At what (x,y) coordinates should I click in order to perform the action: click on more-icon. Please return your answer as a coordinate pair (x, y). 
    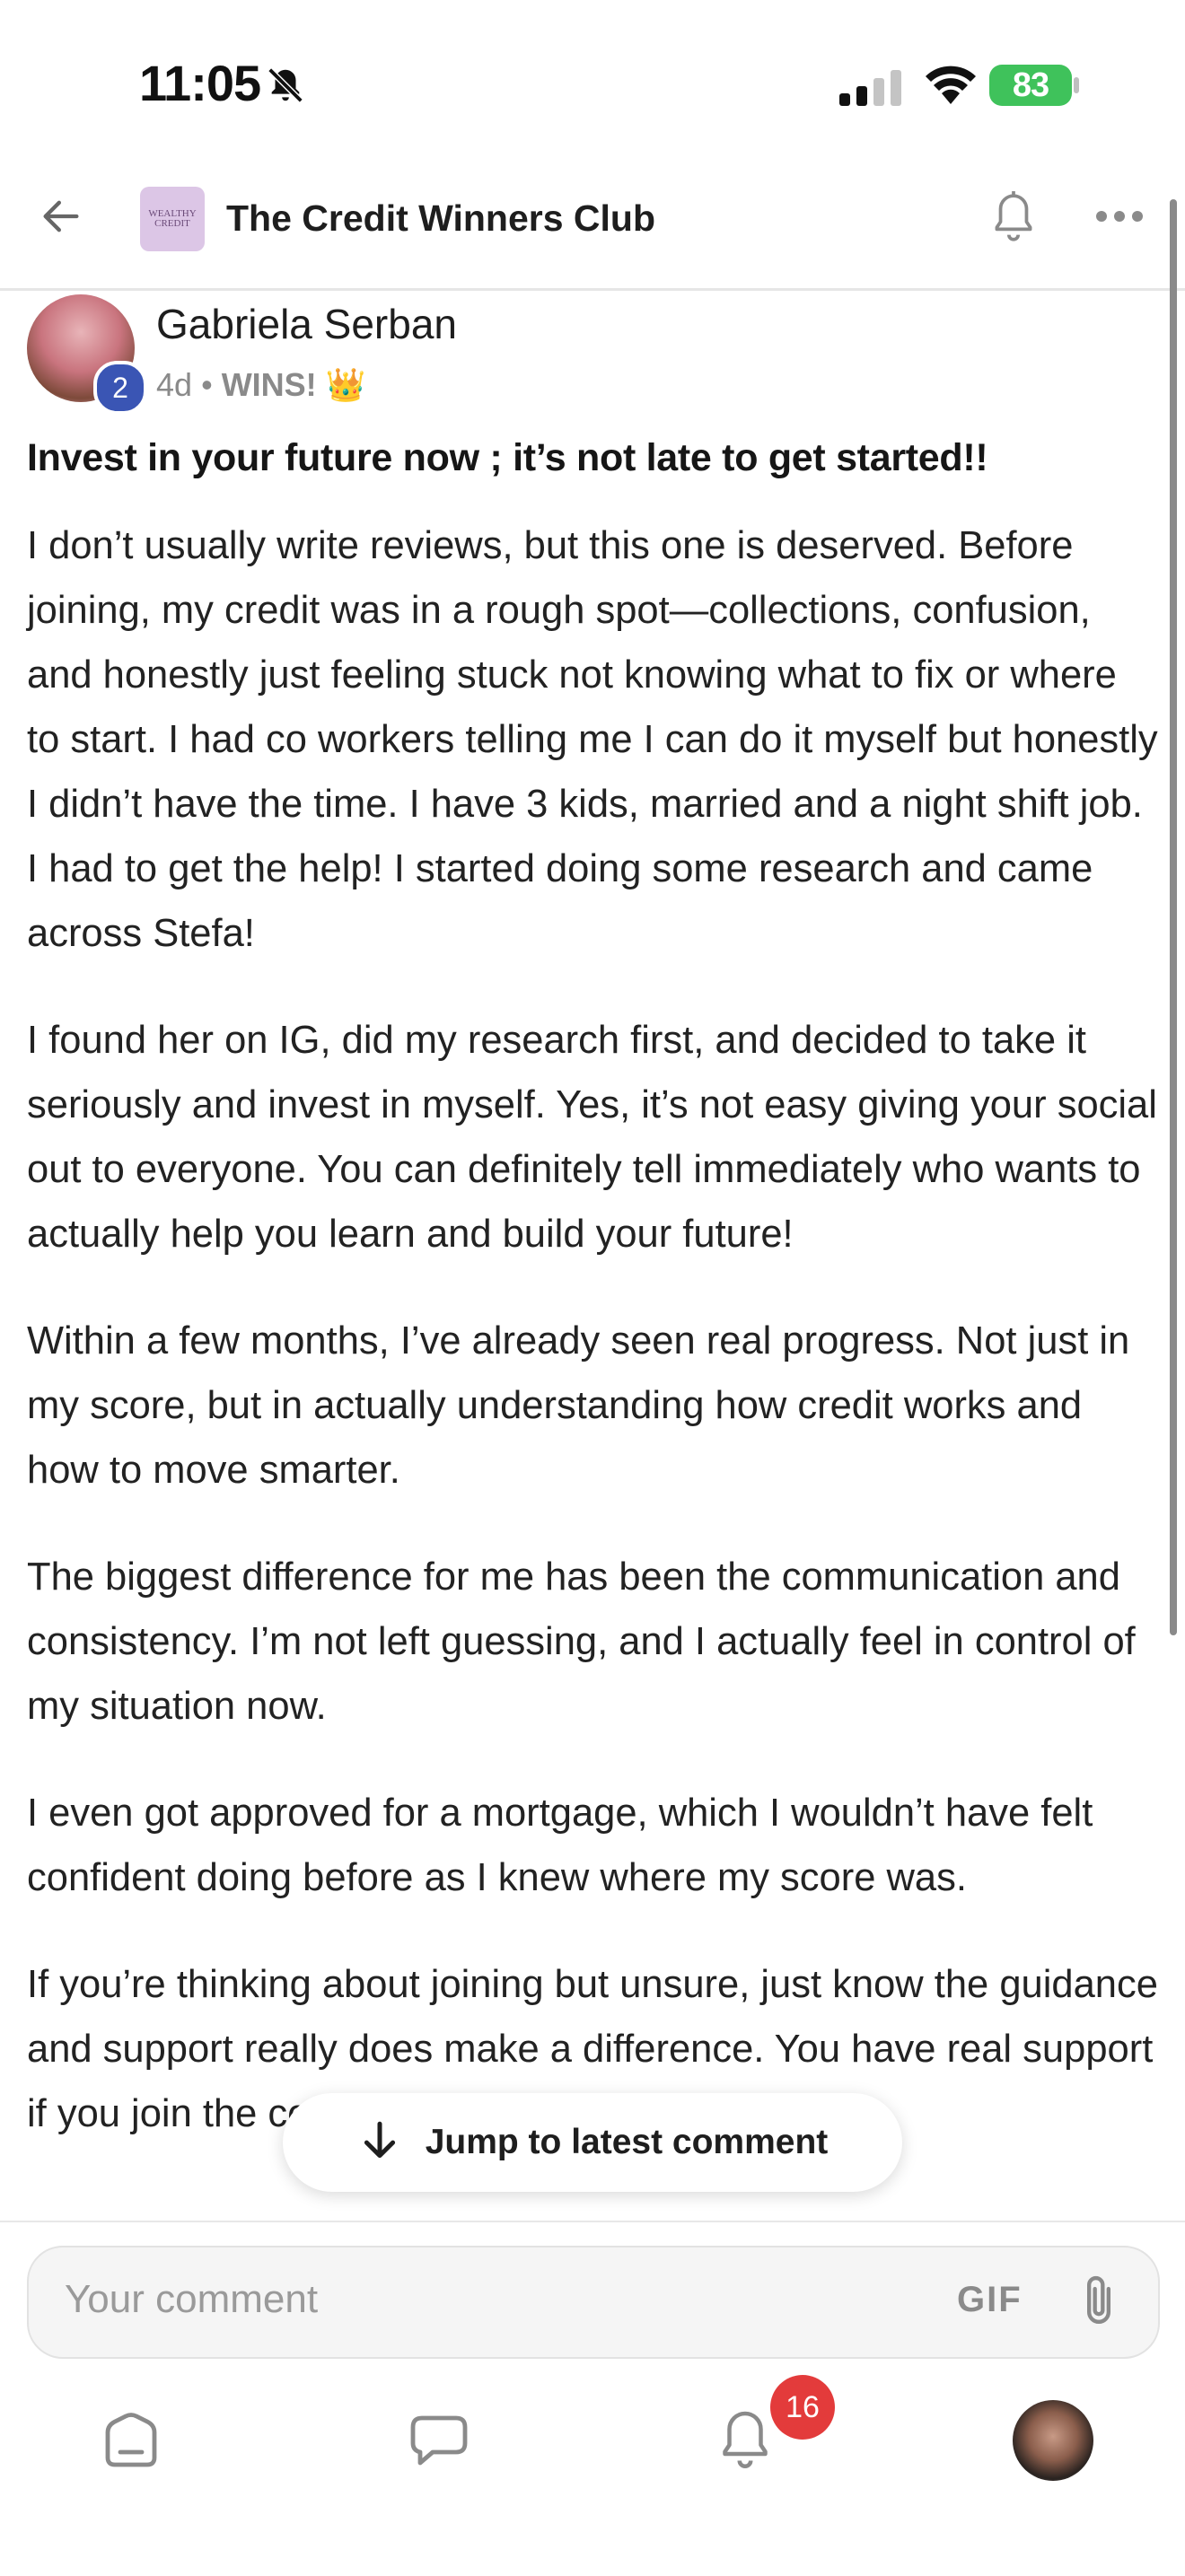
    Looking at the image, I should click on (1119, 218).